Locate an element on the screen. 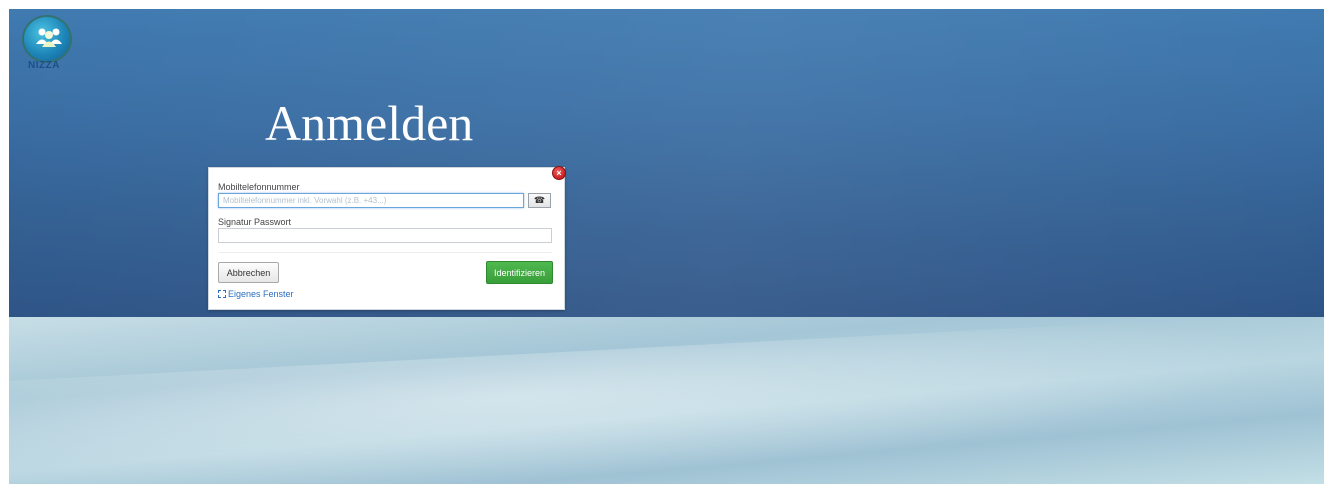  phone-book-icon: ☎ is located at coordinates (539, 200).